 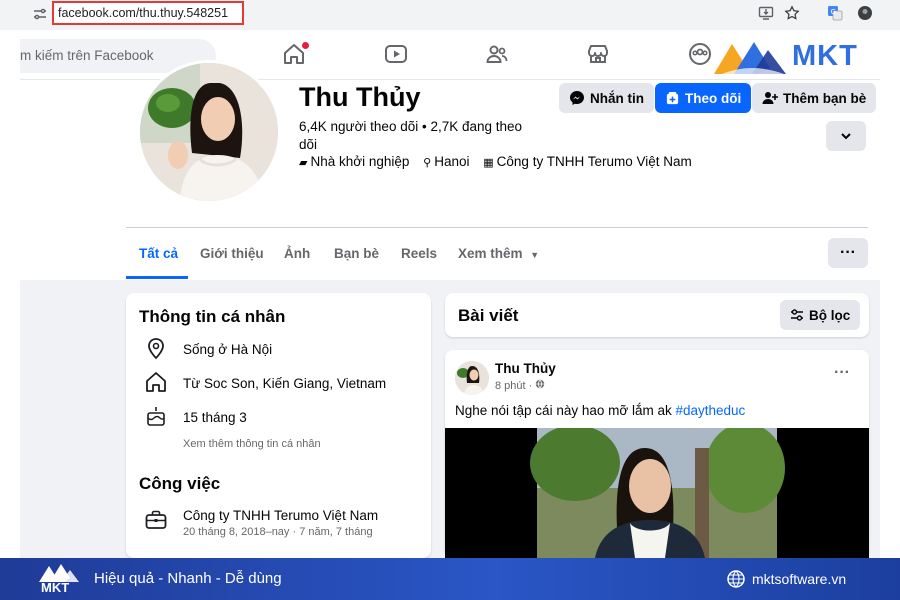 I want to click on work-title: Công việc, so click(x=180, y=483).